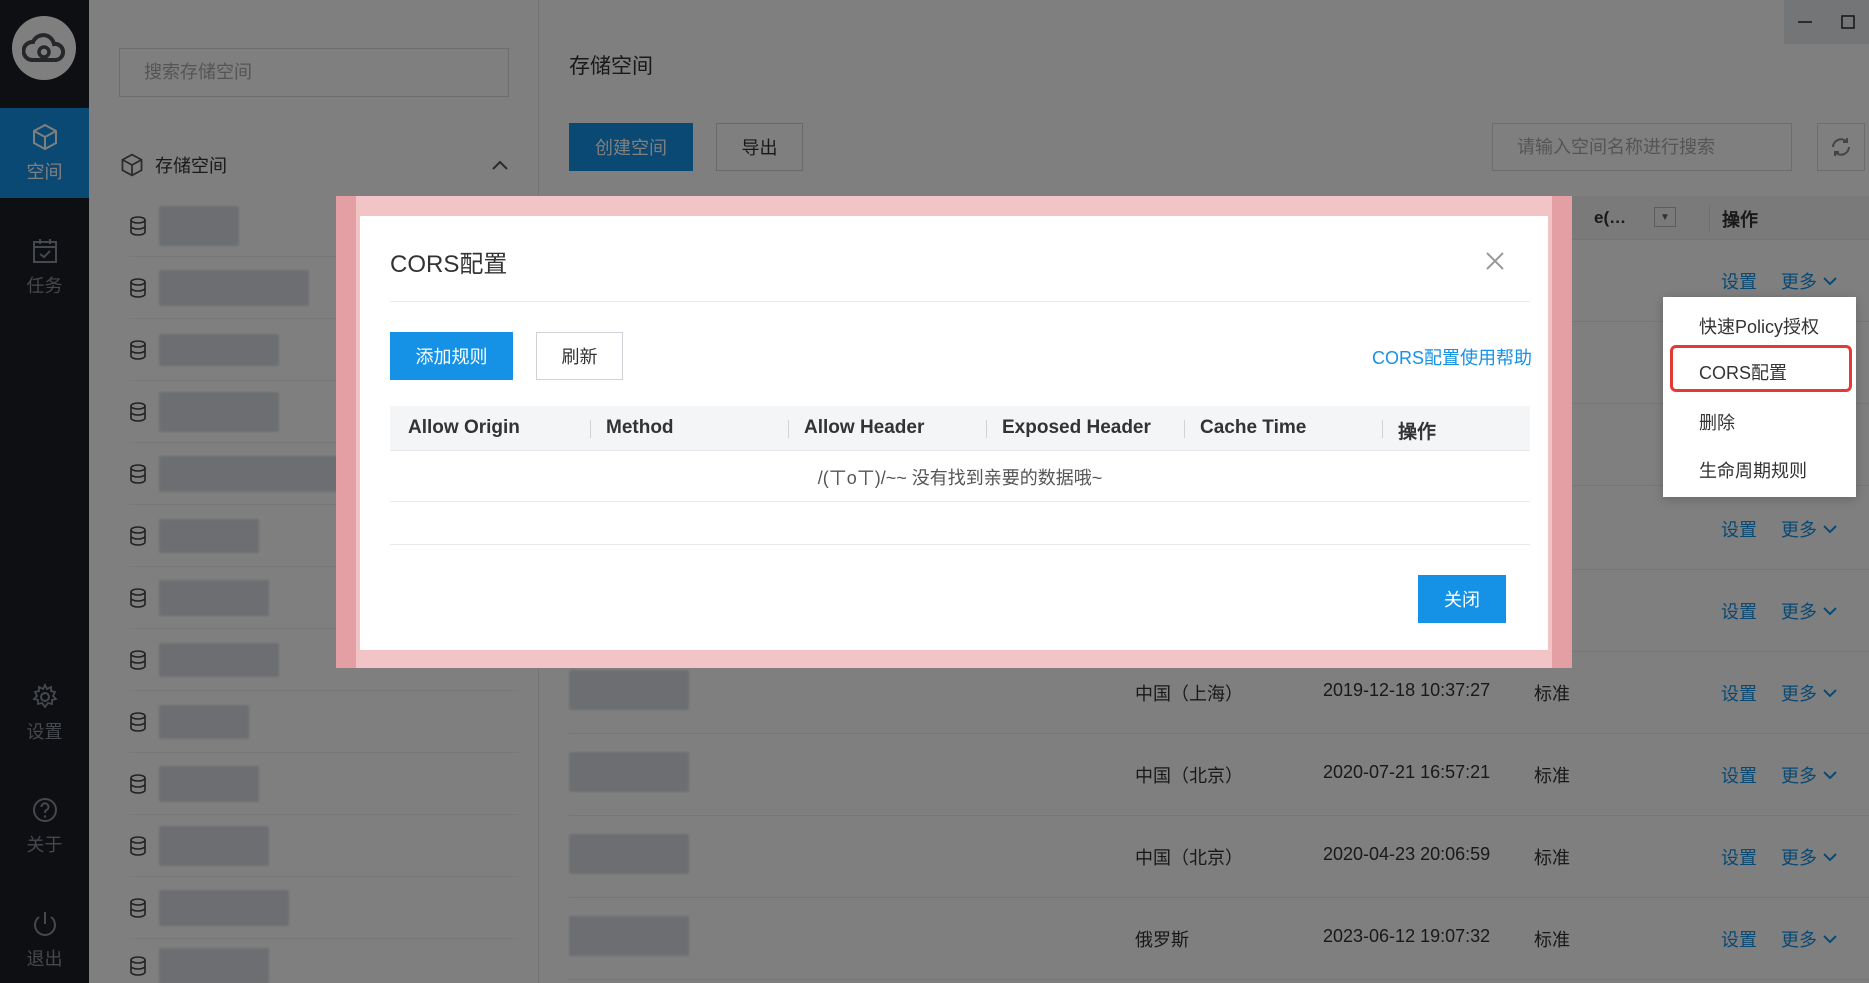  Describe the element at coordinates (464, 427) in the screenshot. I see `column-allow-origin: Allow Origin` at that location.